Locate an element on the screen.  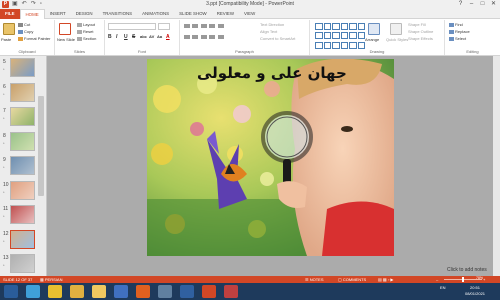
tab-view: VIEW is located at coordinates (249, 14).